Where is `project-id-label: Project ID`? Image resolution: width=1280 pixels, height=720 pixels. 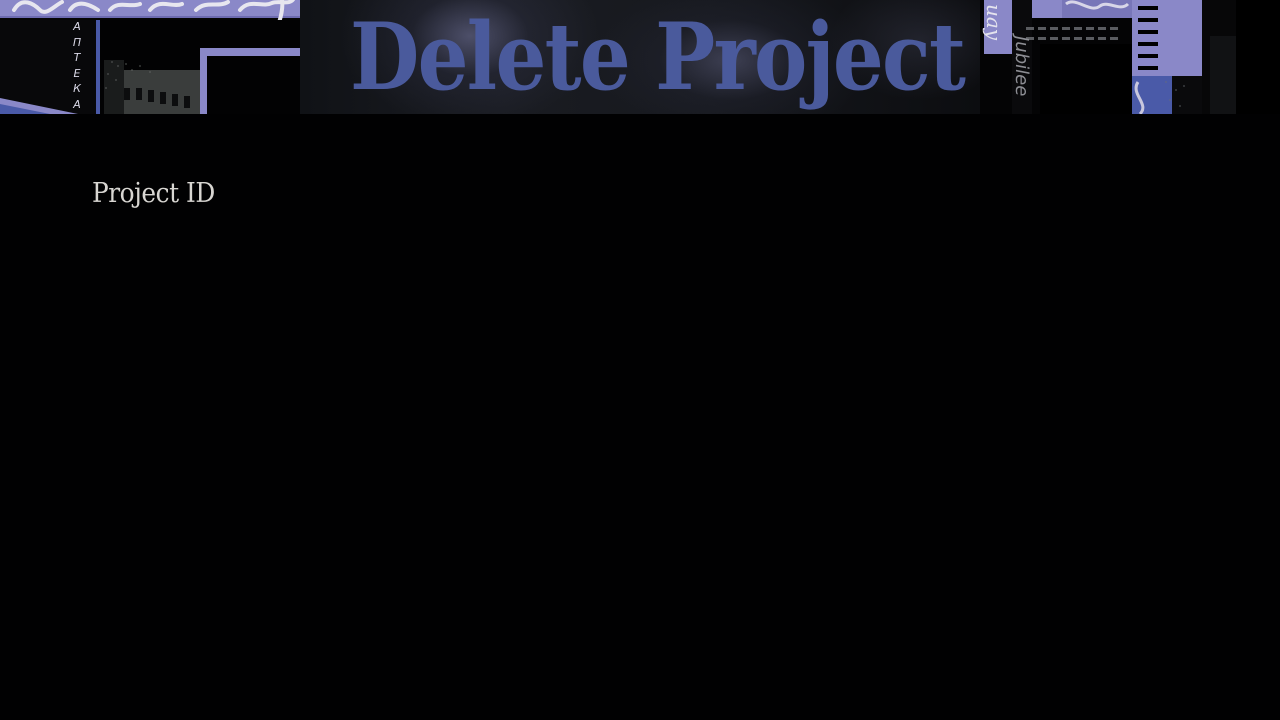
project-id-label: Project ID is located at coordinates (153, 193).